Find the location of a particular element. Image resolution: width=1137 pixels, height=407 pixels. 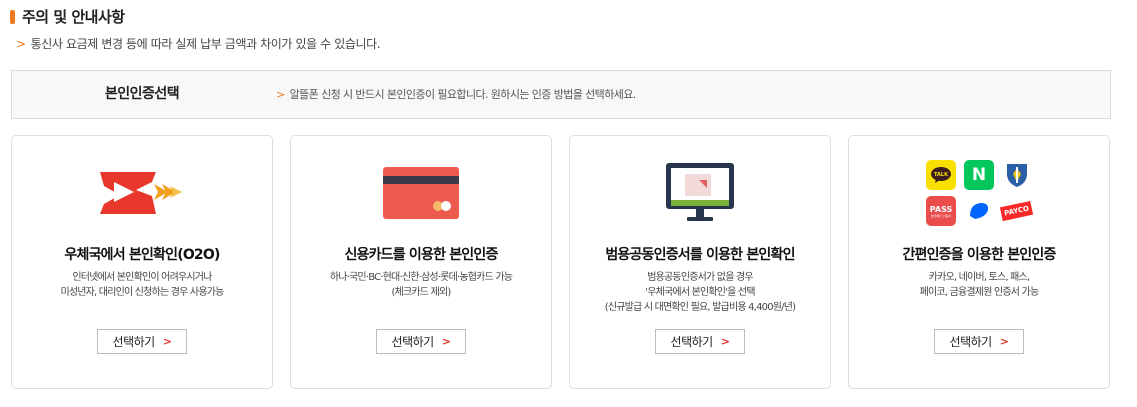

credit-card-icon is located at coordinates (421, 193).